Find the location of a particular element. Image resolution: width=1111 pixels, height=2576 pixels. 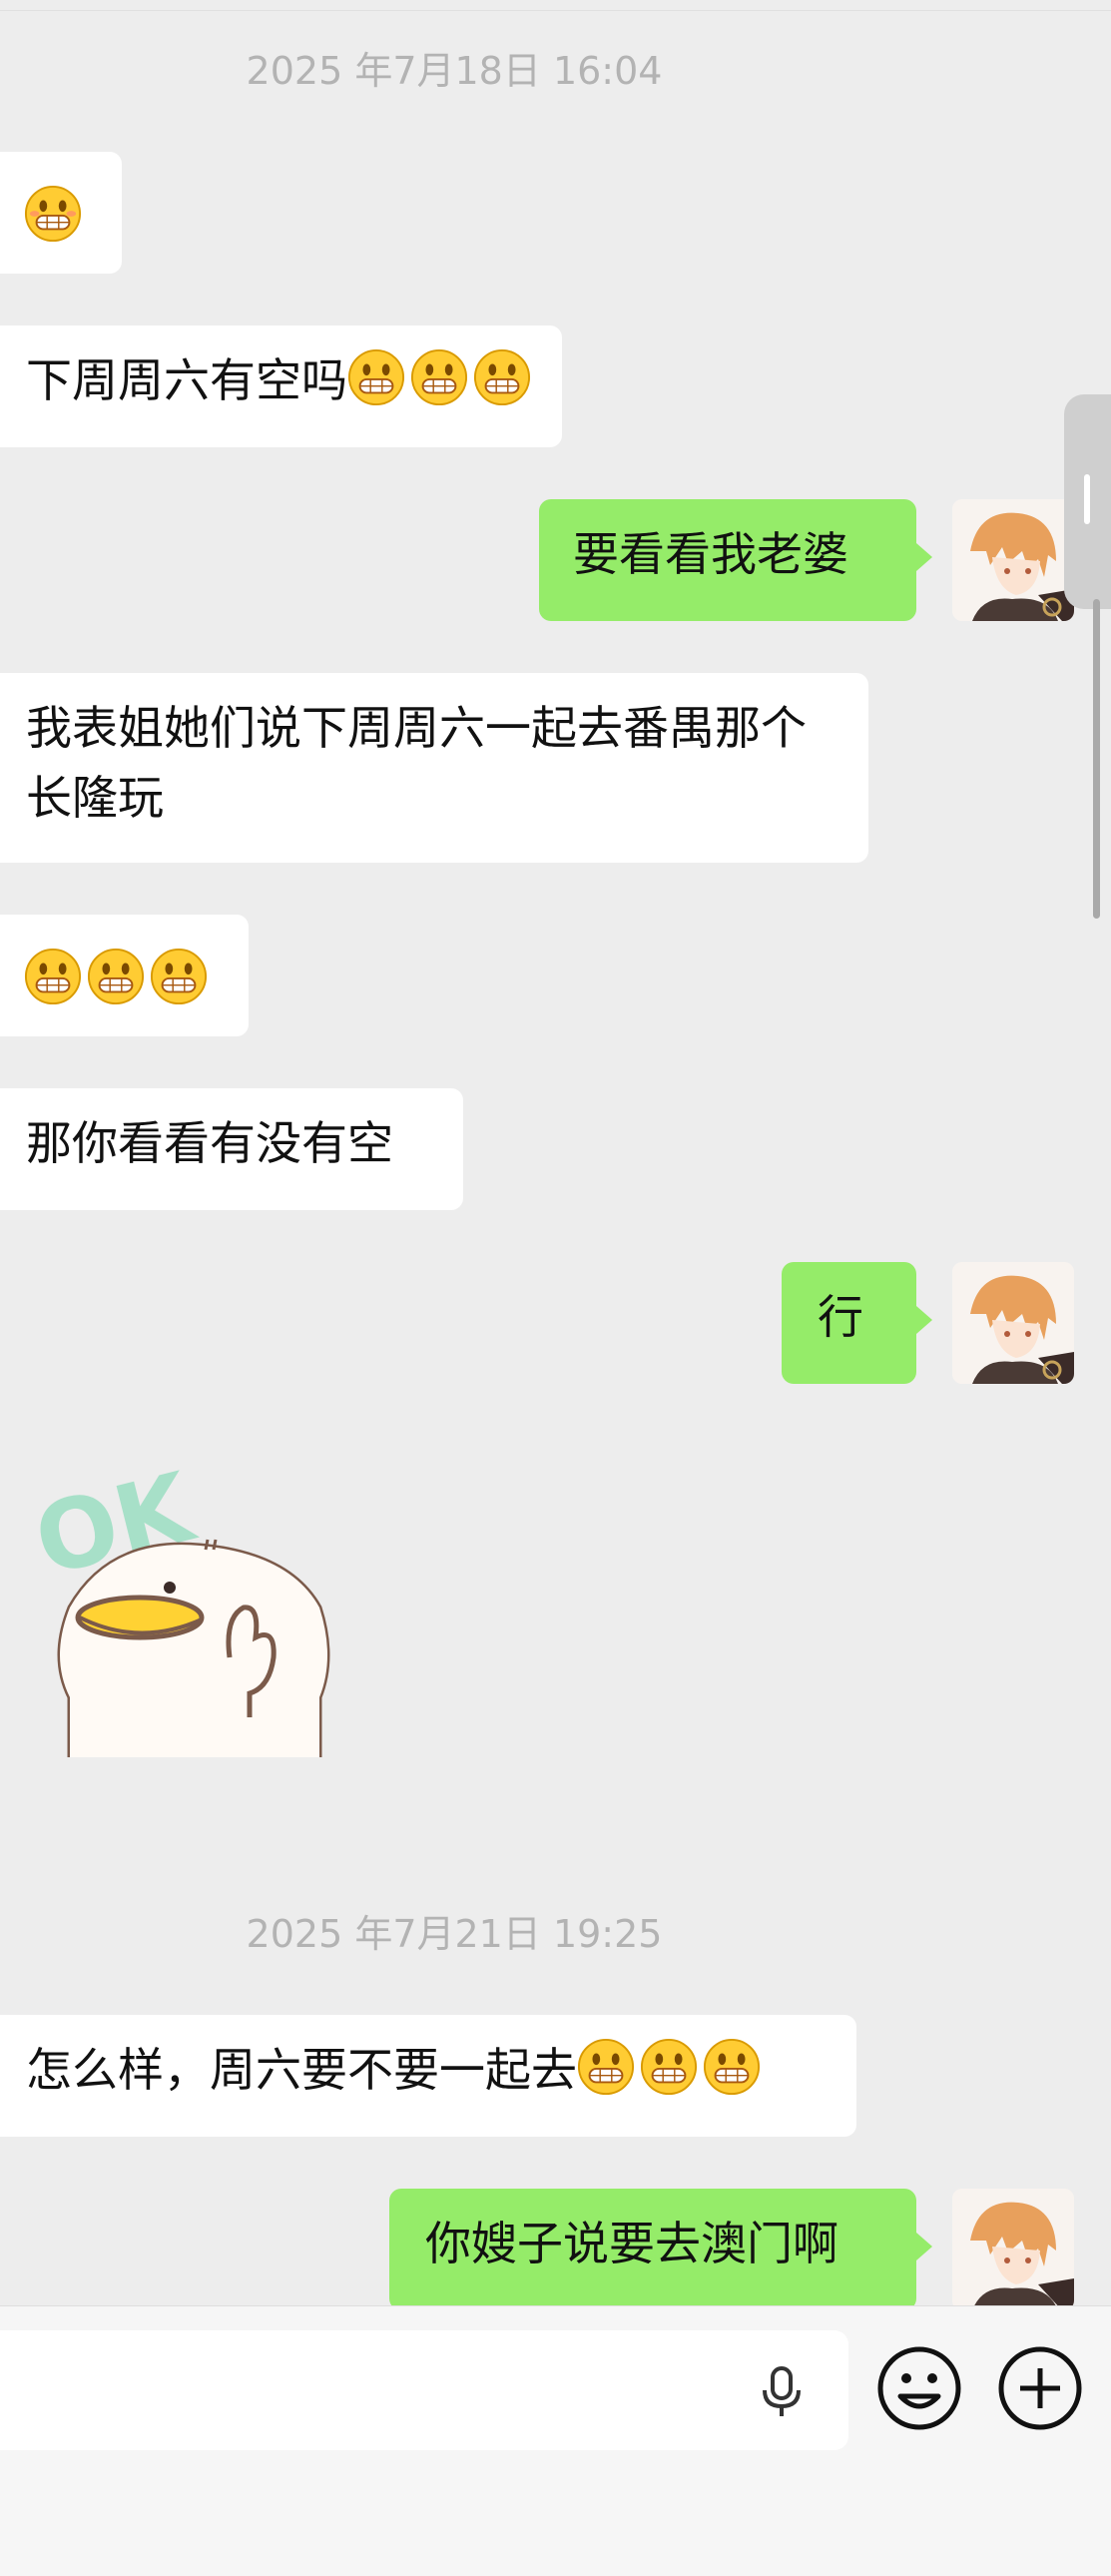

plus-icon is located at coordinates (1040, 2388).